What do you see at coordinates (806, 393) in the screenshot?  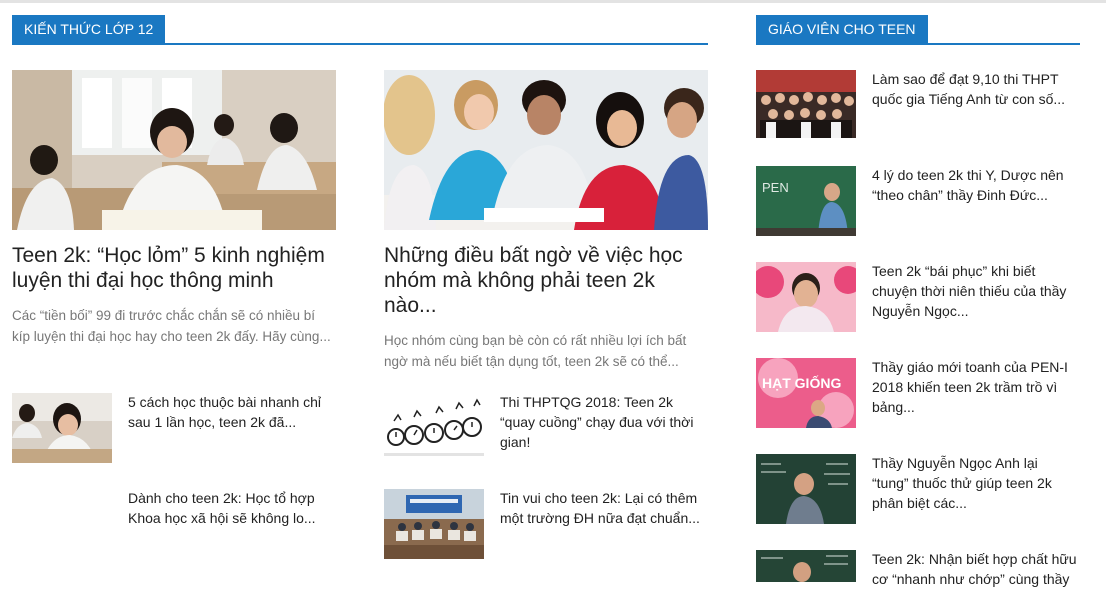 I see `sidebar-item-4-thumbnail: HẠT GIỐNG` at bounding box center [806, 393].